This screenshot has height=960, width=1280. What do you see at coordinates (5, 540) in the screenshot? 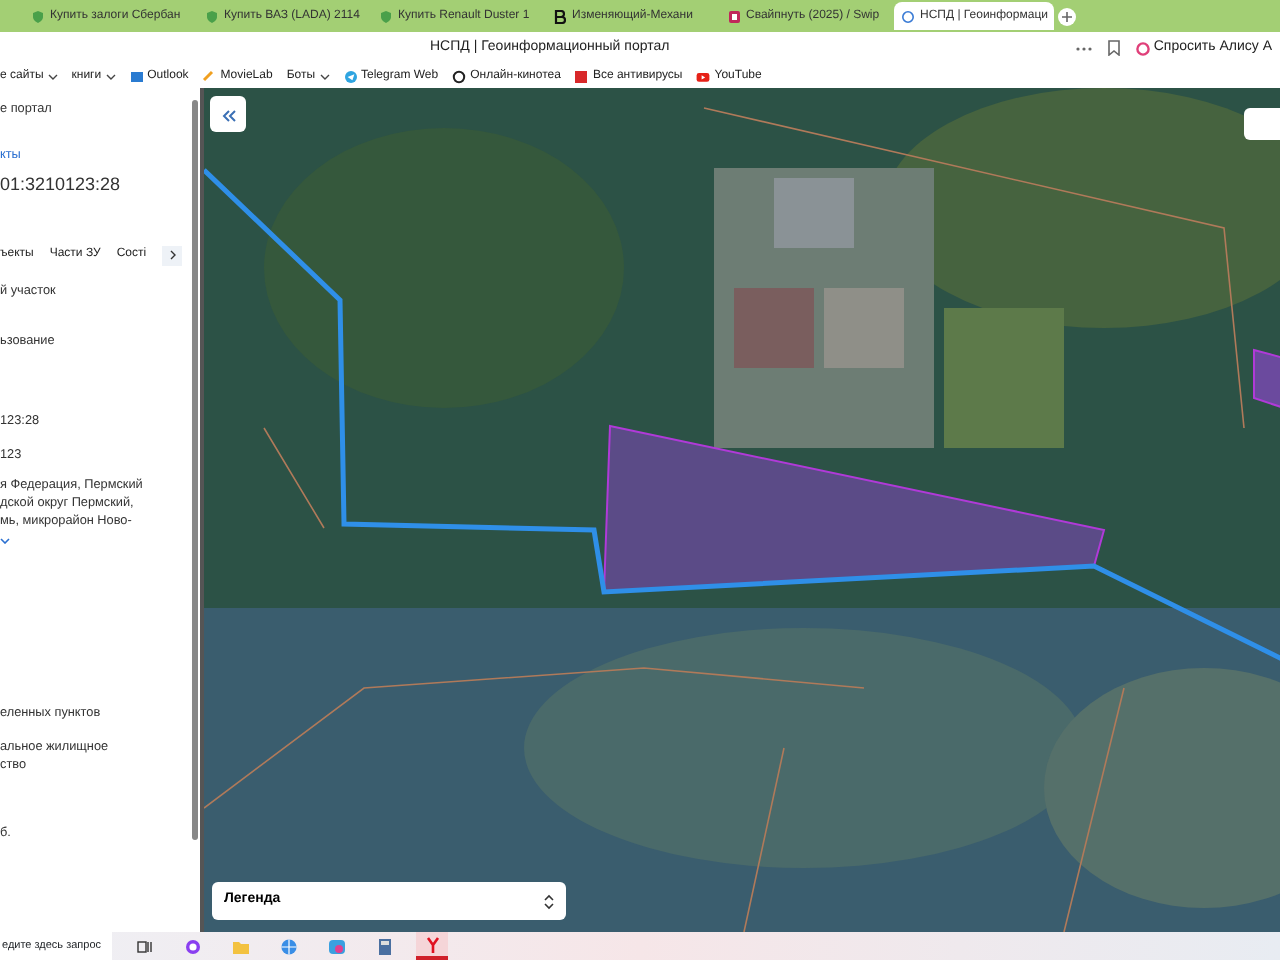
I see `expand-chevron-icon` at bounding box center [5, 540].